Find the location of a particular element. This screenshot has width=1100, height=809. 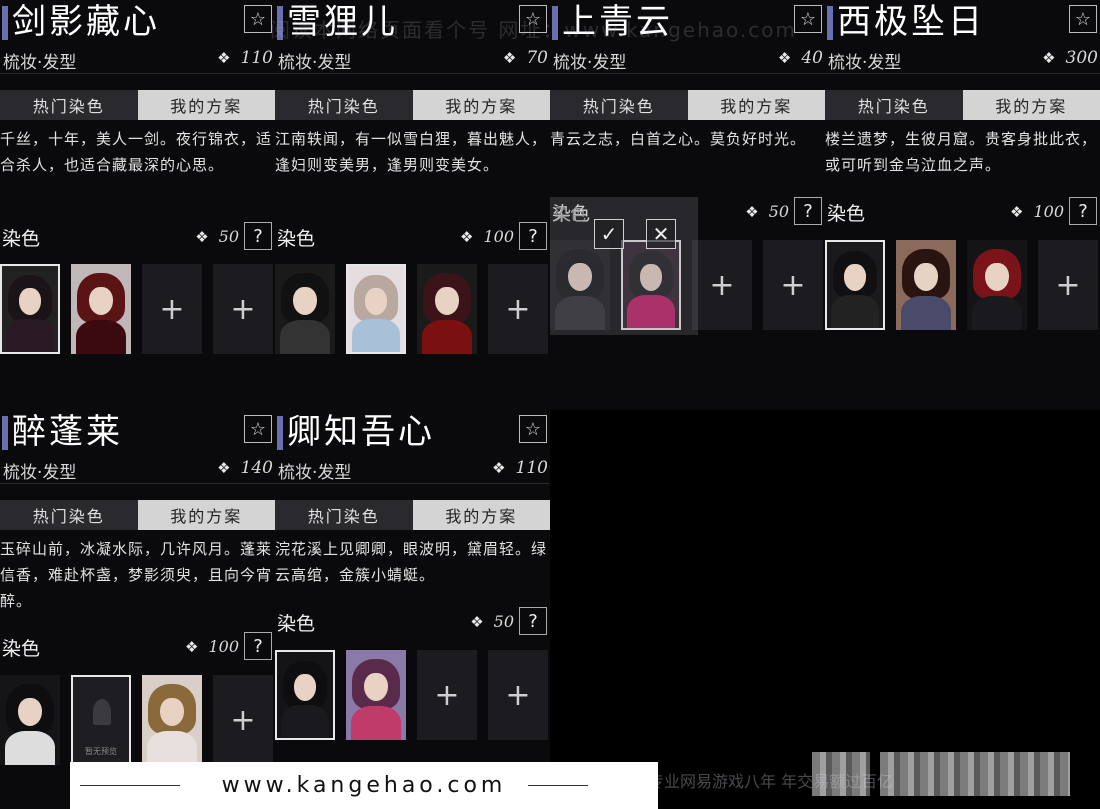

dye-preview-placeholder: 暂无预览 is located at coordinates (101, 720).